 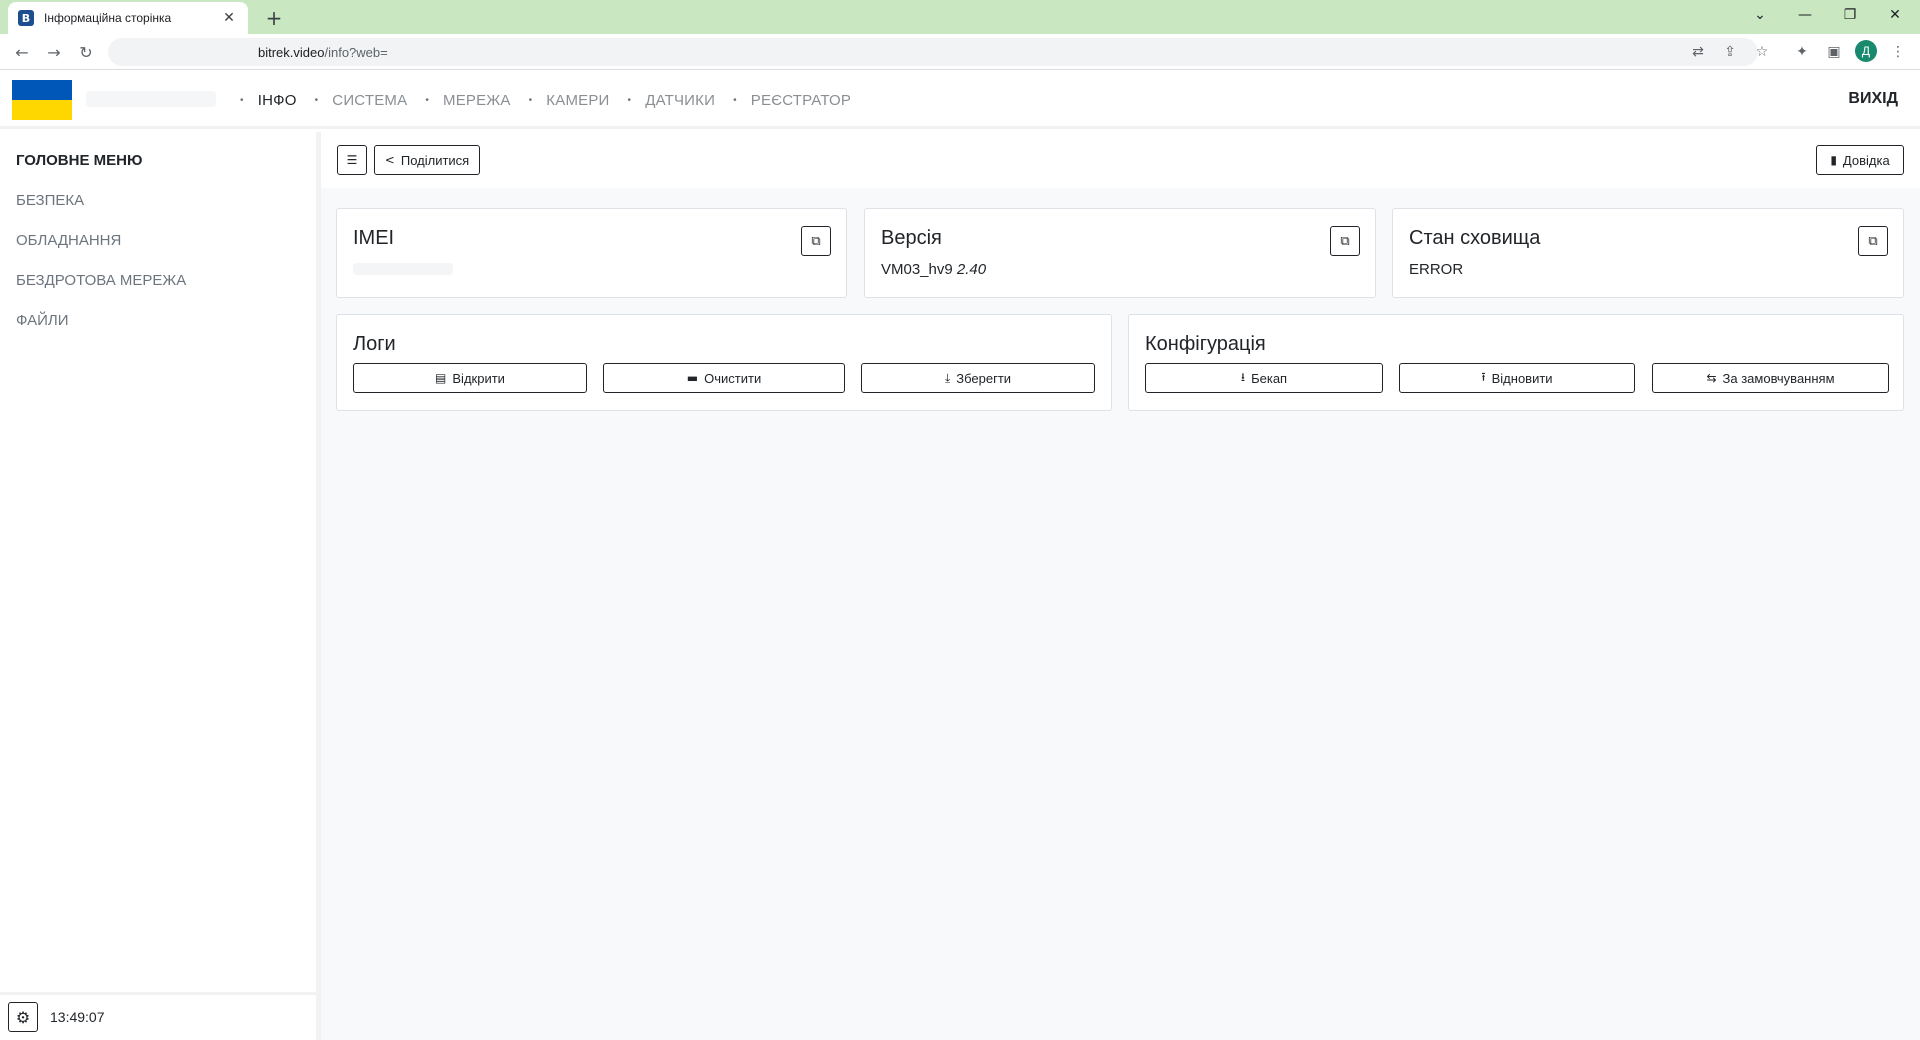 What do you see at coordinates (1778, 378) in the screenshot?
I see `reset-default-label: За замовчуванням` at bounding box center [1778, 378].